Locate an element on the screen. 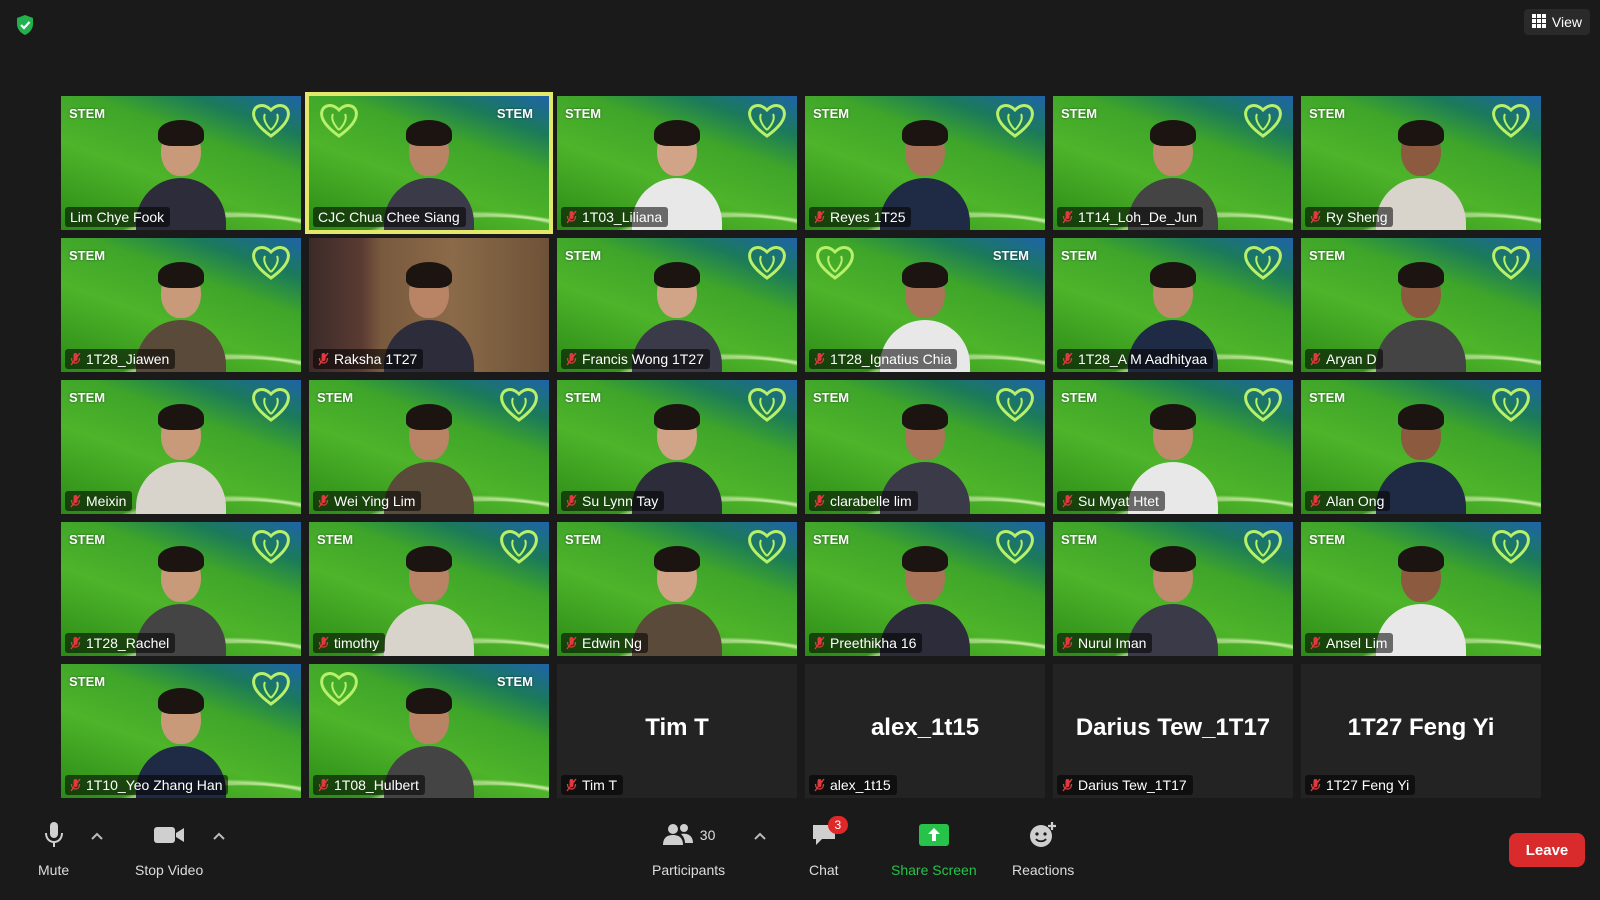 This screenshot has height=900, width=1600. participant-tile: Raksha 1T27 is located at coordinates (429, 305).